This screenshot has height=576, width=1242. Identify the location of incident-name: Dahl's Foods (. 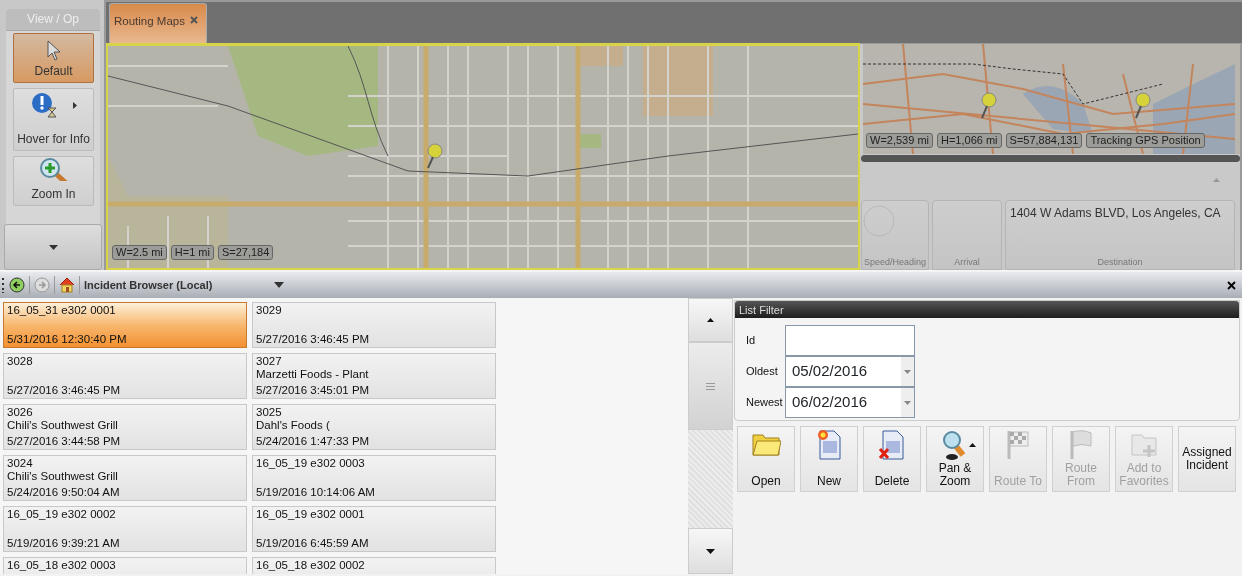
(293, 425).